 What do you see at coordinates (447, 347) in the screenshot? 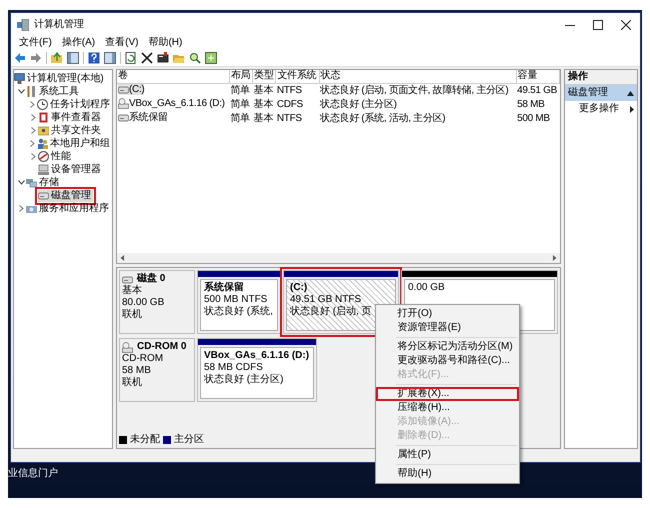
I see `menu-item: 将分区标记为活动分区(M)` at bounding box center [447, 347].